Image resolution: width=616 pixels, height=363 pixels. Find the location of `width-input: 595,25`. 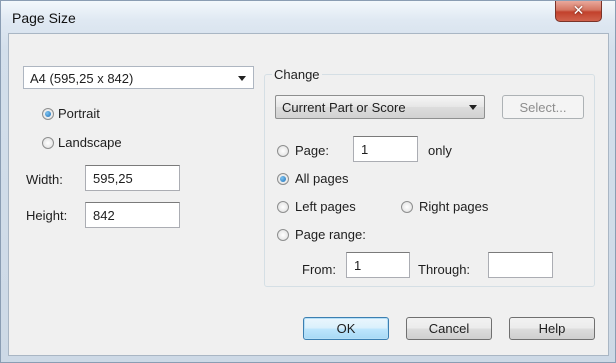

width-input: 595,25 is located at coordinates (132, 178).